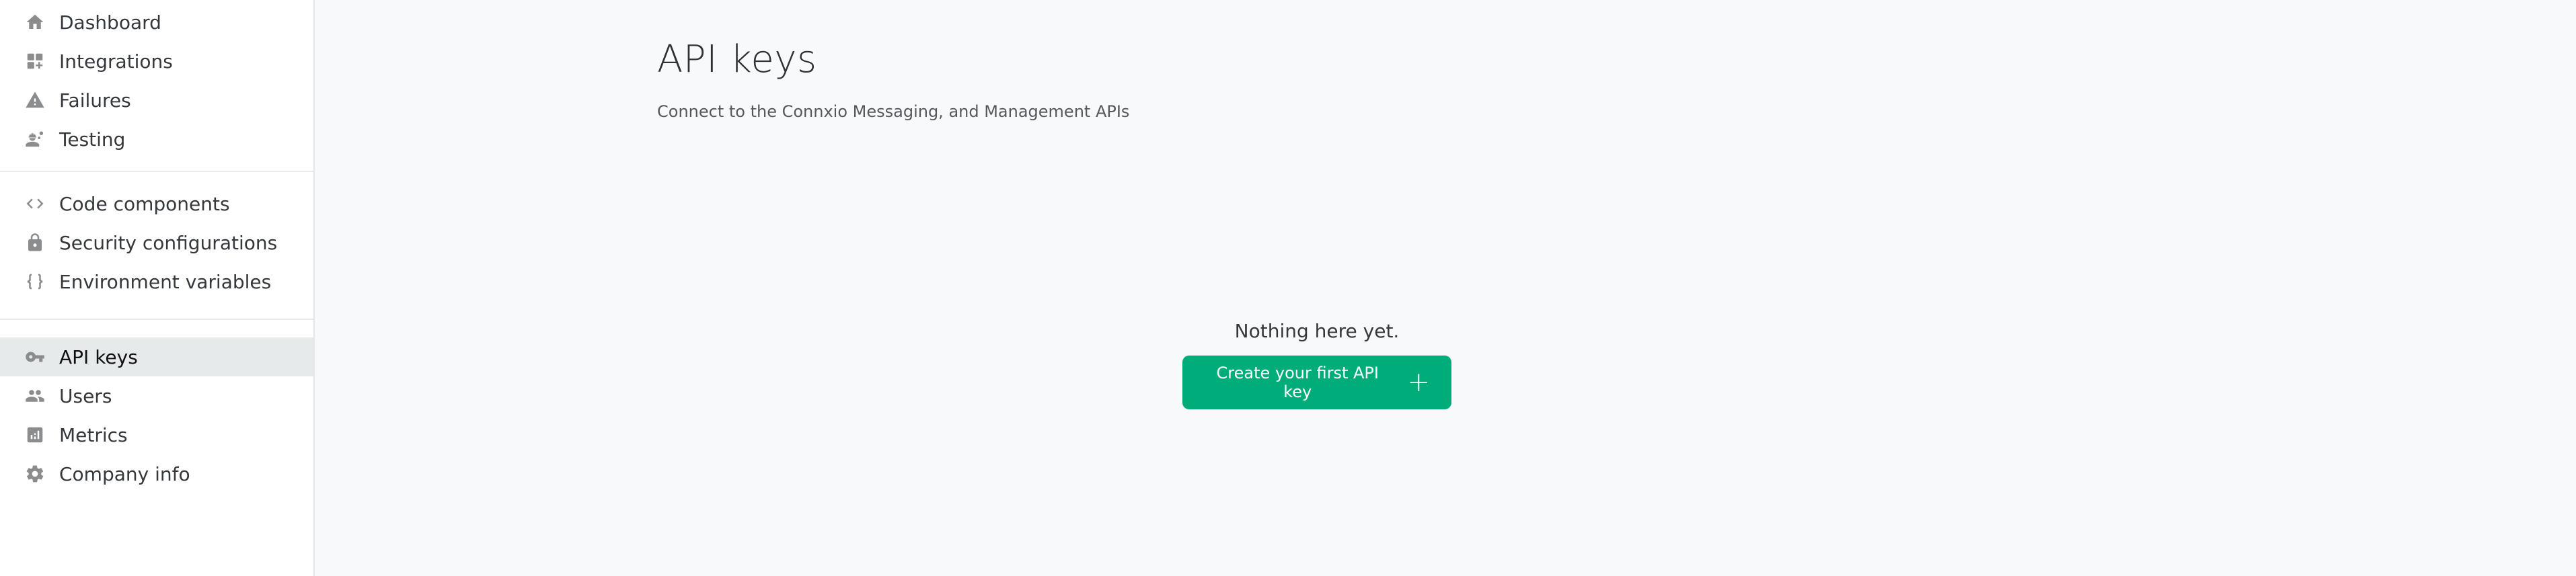  I want to click on sidebar-item-failures: Failures, so click(156, 101).